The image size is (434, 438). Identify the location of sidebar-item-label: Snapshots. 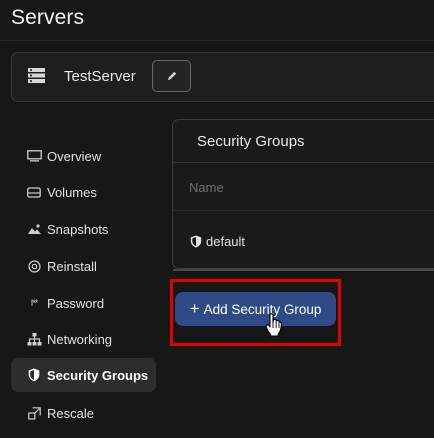
(78, 229).